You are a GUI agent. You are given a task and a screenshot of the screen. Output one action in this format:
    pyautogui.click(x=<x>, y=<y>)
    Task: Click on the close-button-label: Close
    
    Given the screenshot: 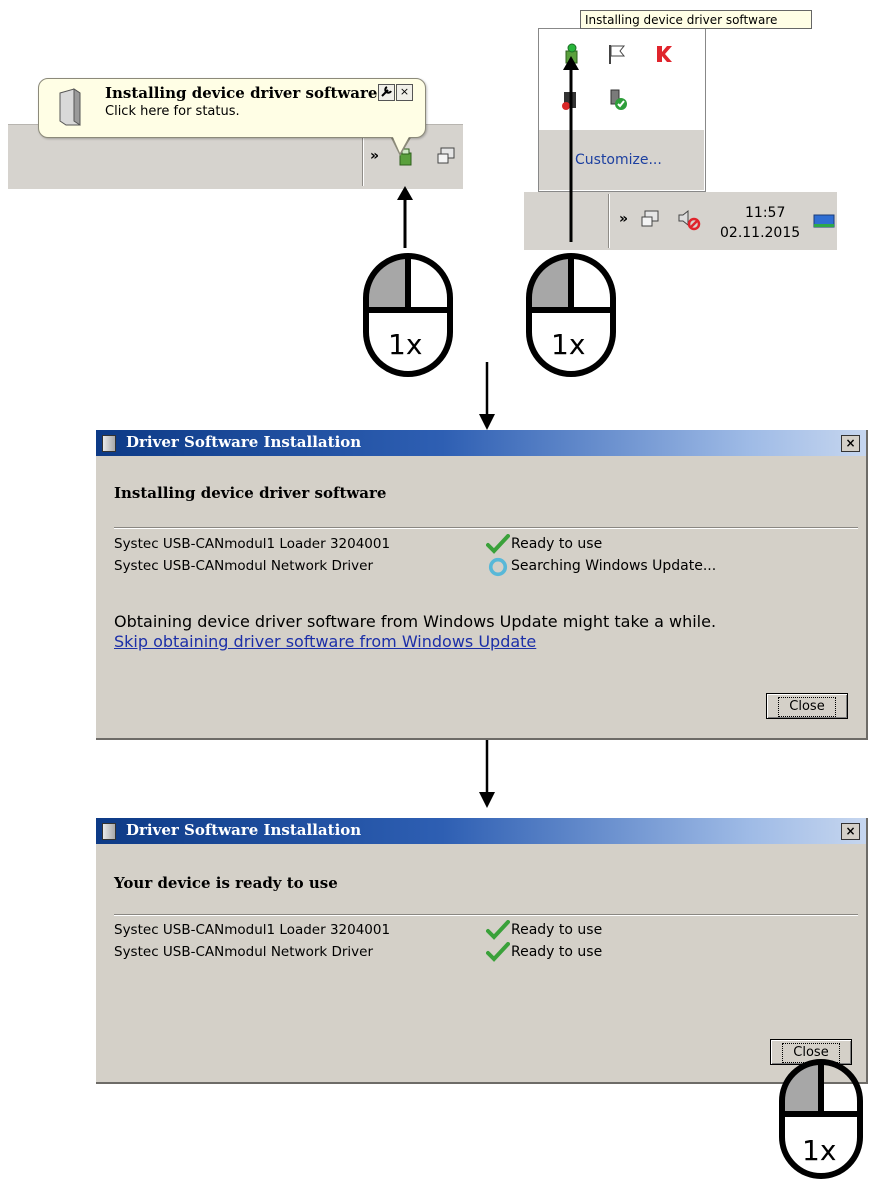 What is the action you would take?
    pyautogui.click(x=807, y=707)
    